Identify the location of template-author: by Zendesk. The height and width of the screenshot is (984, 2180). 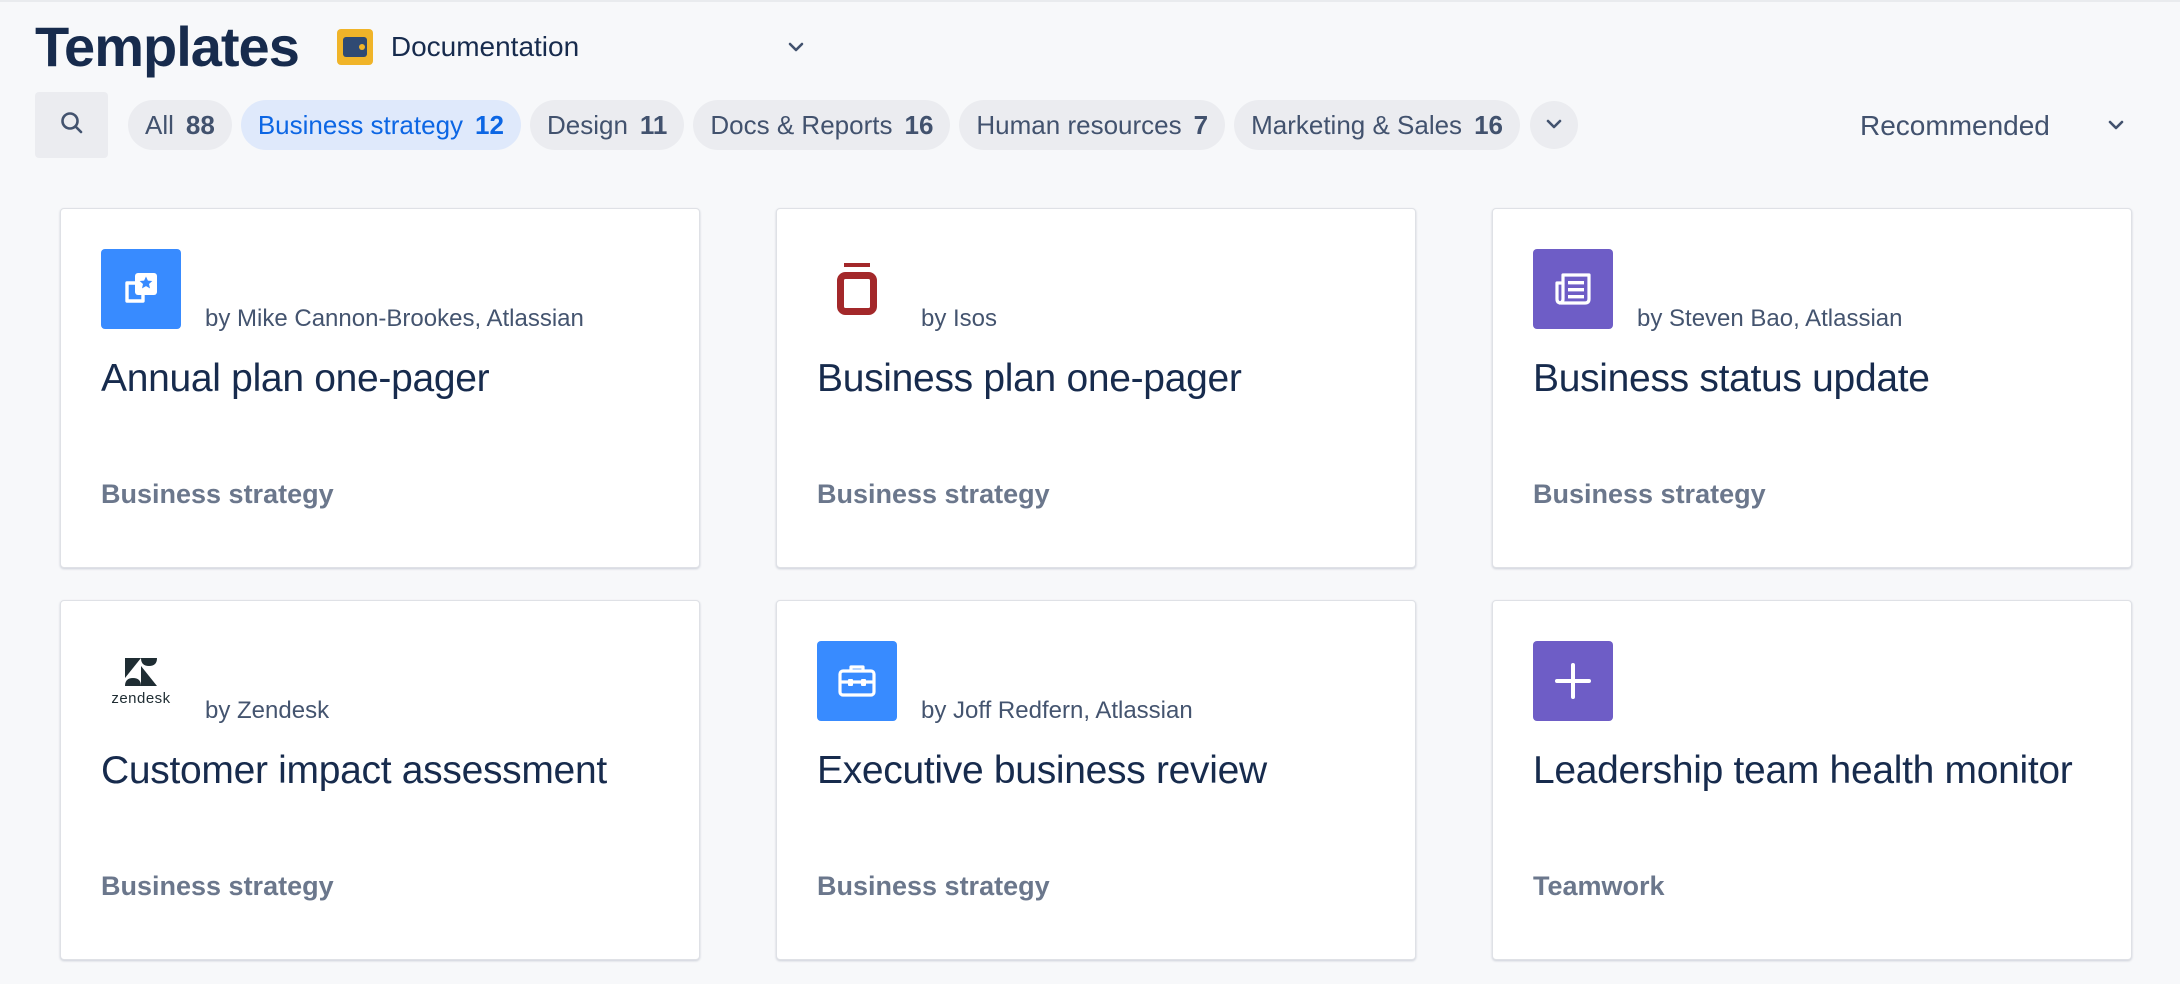
(267, 710).